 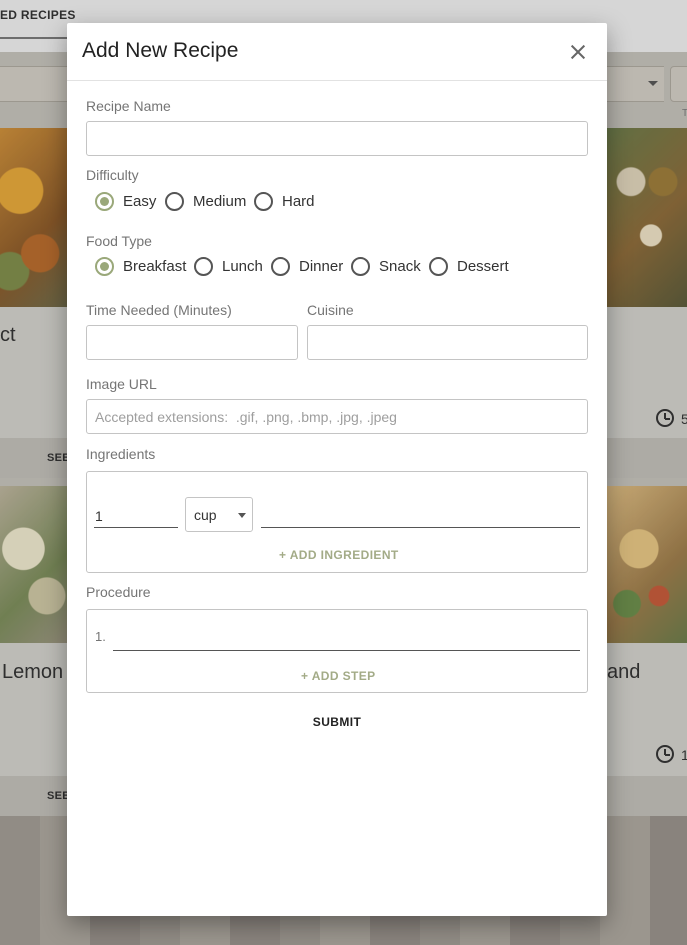 I want to click on close-icon, so click(x=578, y=52).